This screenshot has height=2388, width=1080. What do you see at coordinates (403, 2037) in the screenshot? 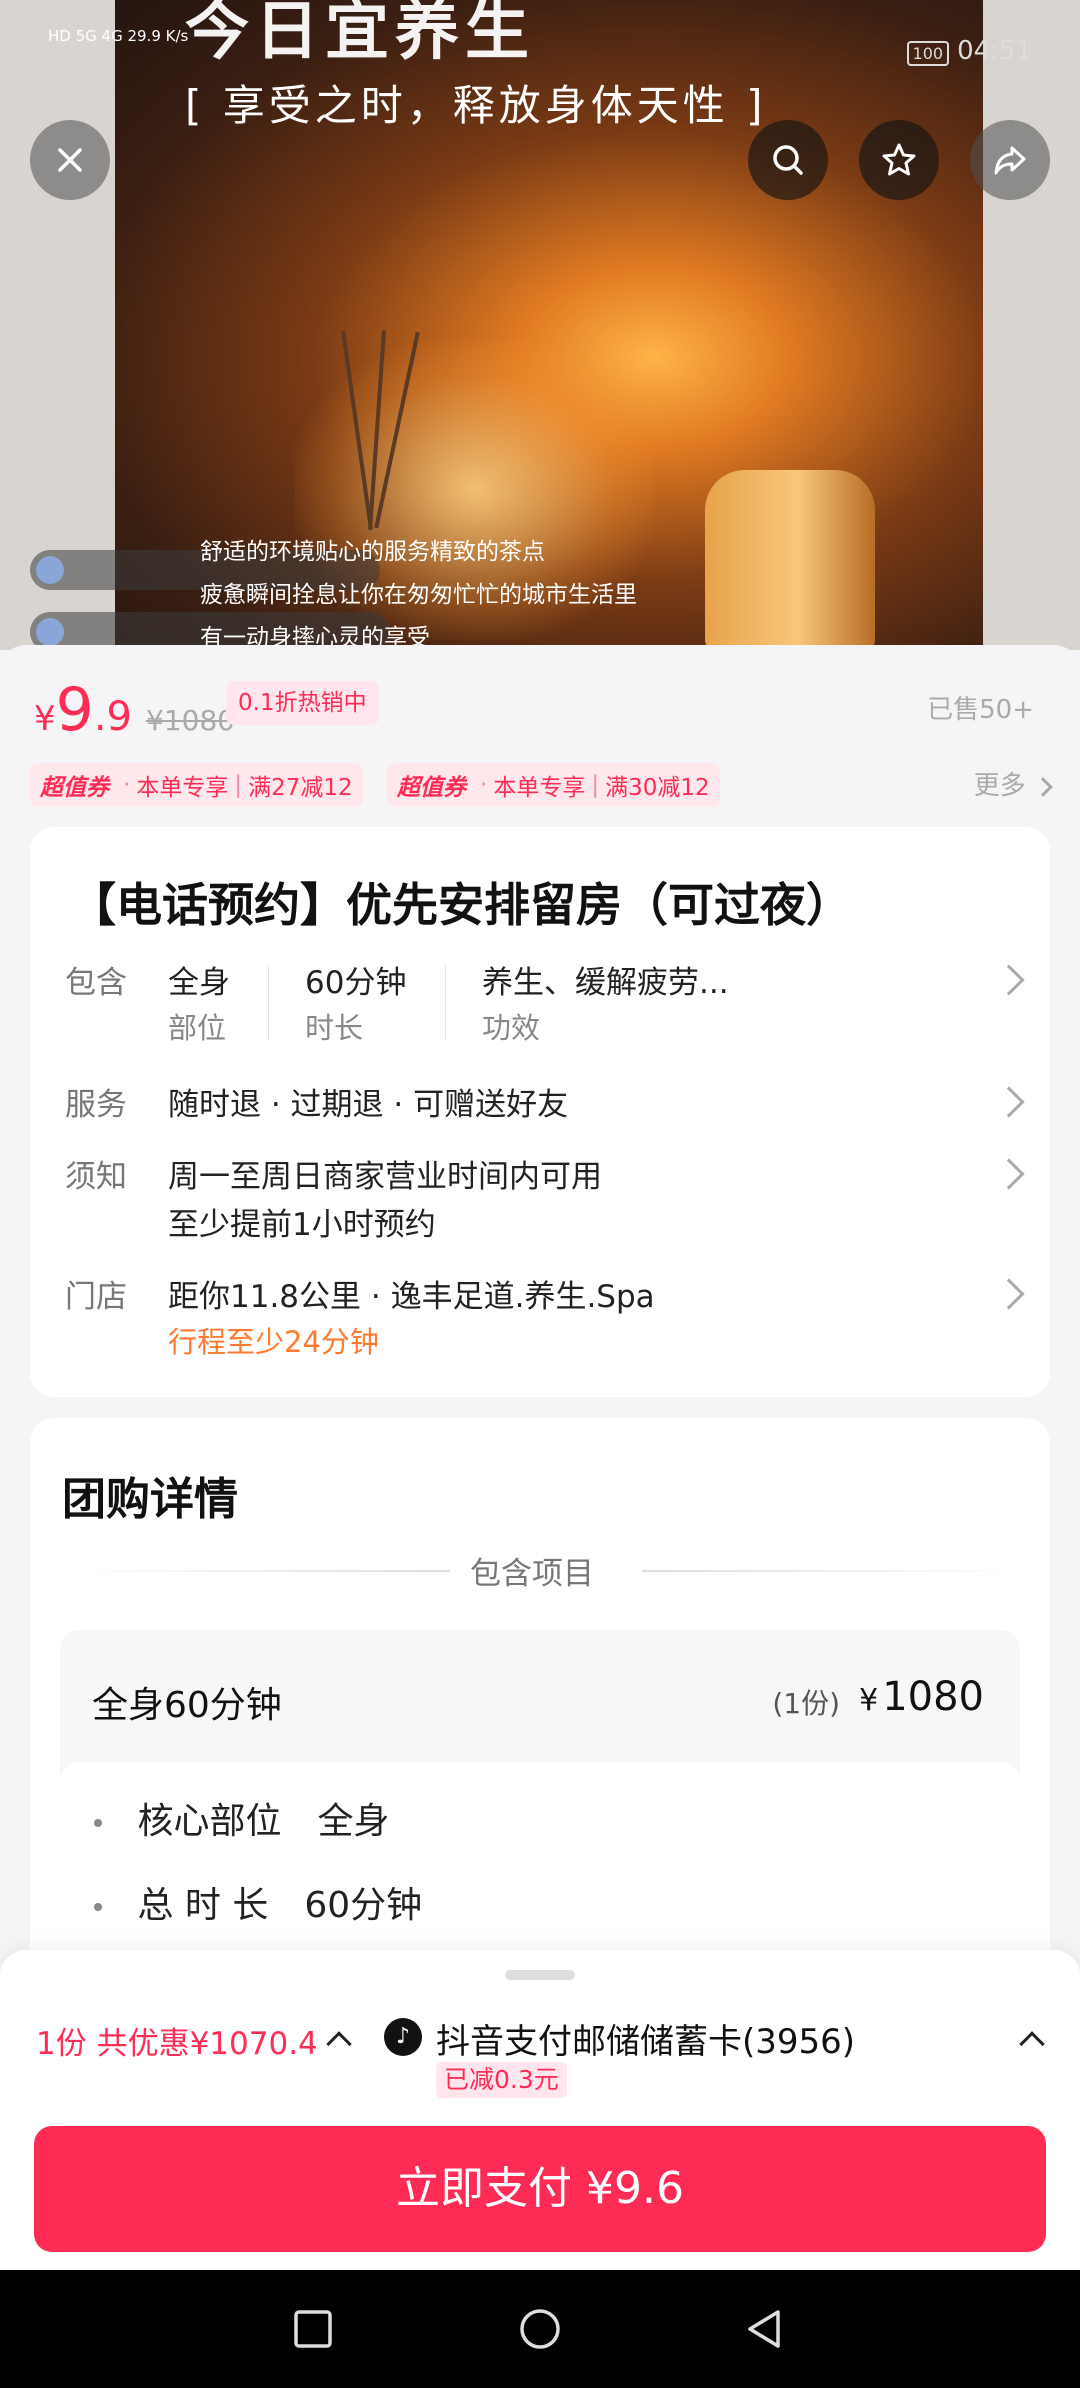
I see `tiktok-pay-icon: ♪` at bounding box center [403, 2037].